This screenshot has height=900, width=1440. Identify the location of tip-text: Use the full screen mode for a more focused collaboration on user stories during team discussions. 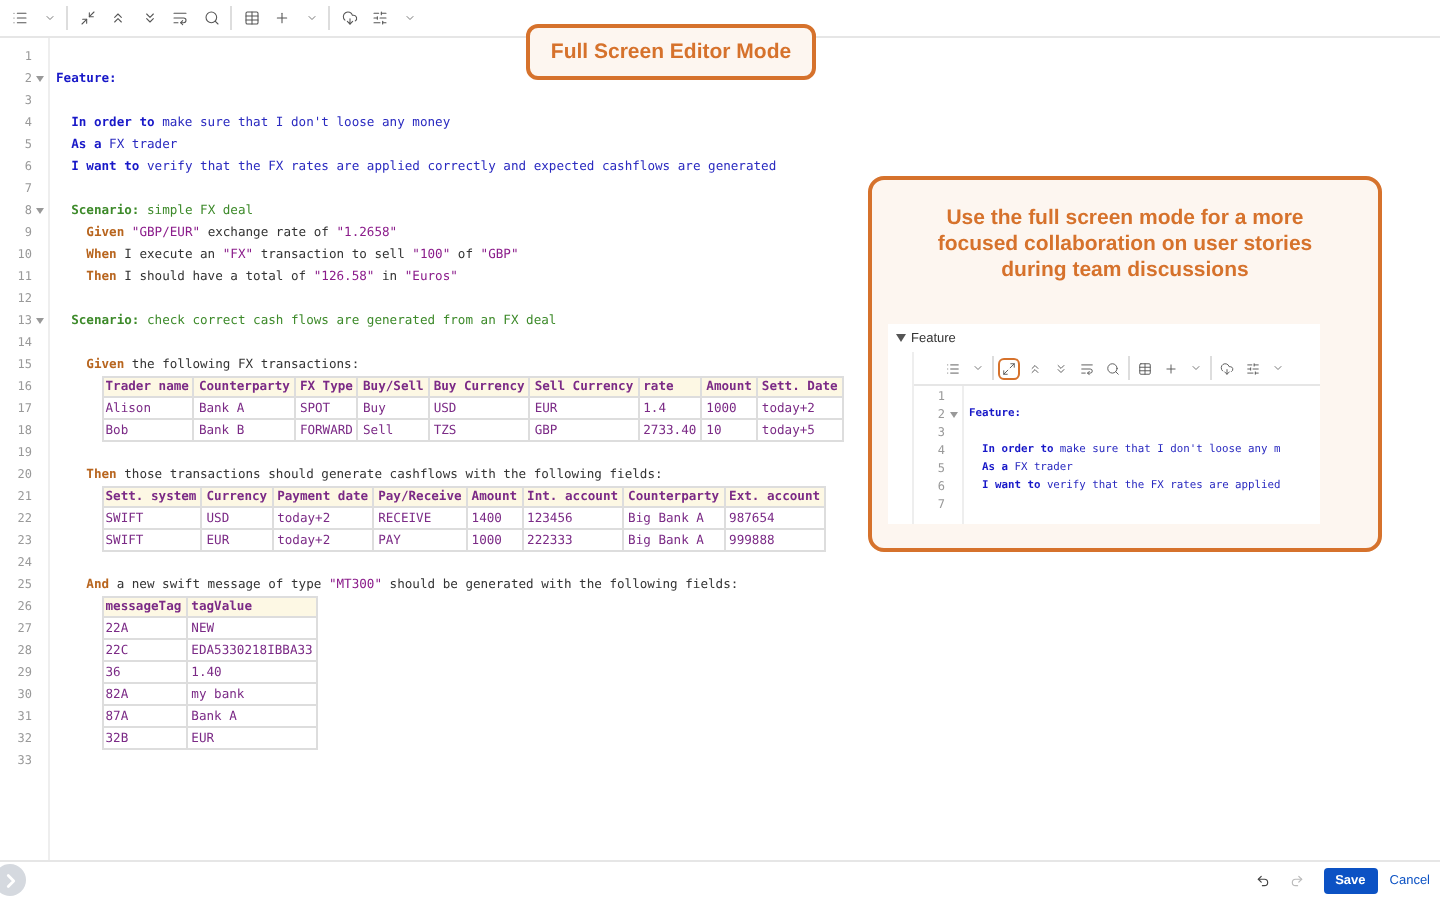
(1125, 245).